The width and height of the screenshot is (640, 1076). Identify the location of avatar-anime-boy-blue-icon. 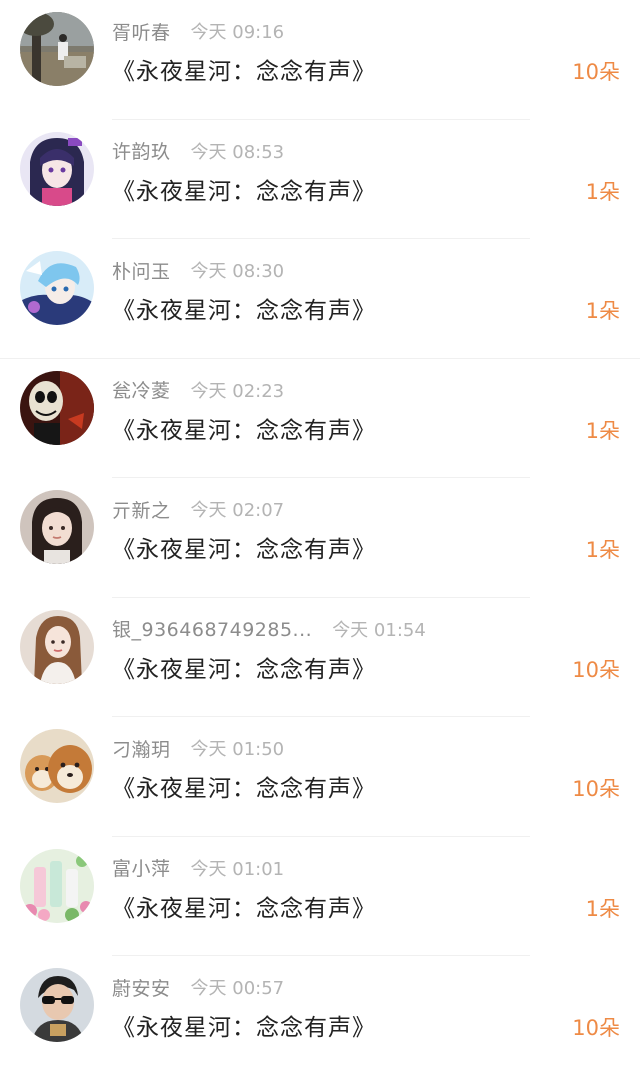
(57, 288).